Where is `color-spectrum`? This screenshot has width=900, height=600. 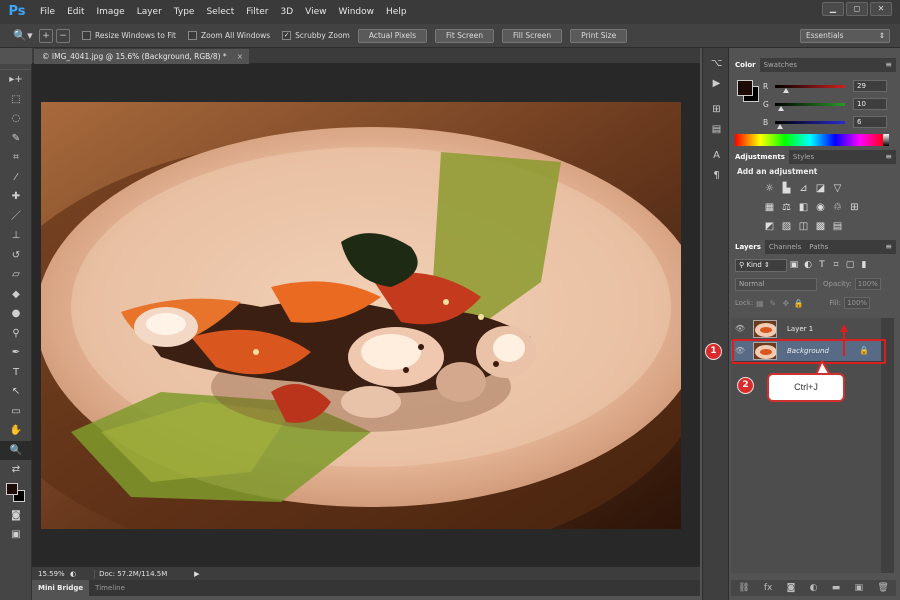
color-spectrum is located at coordinates (812, 140).